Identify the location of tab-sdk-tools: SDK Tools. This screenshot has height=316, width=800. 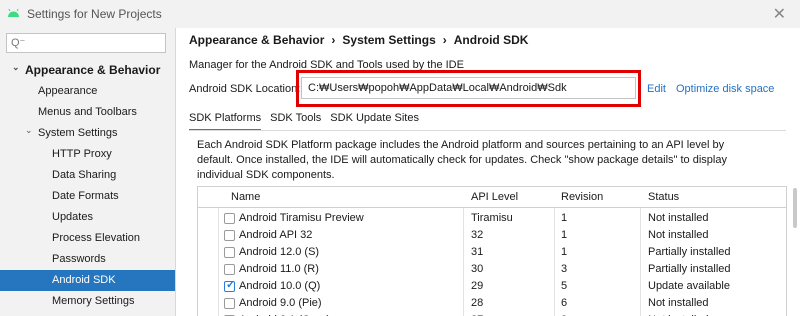
(295, 118).